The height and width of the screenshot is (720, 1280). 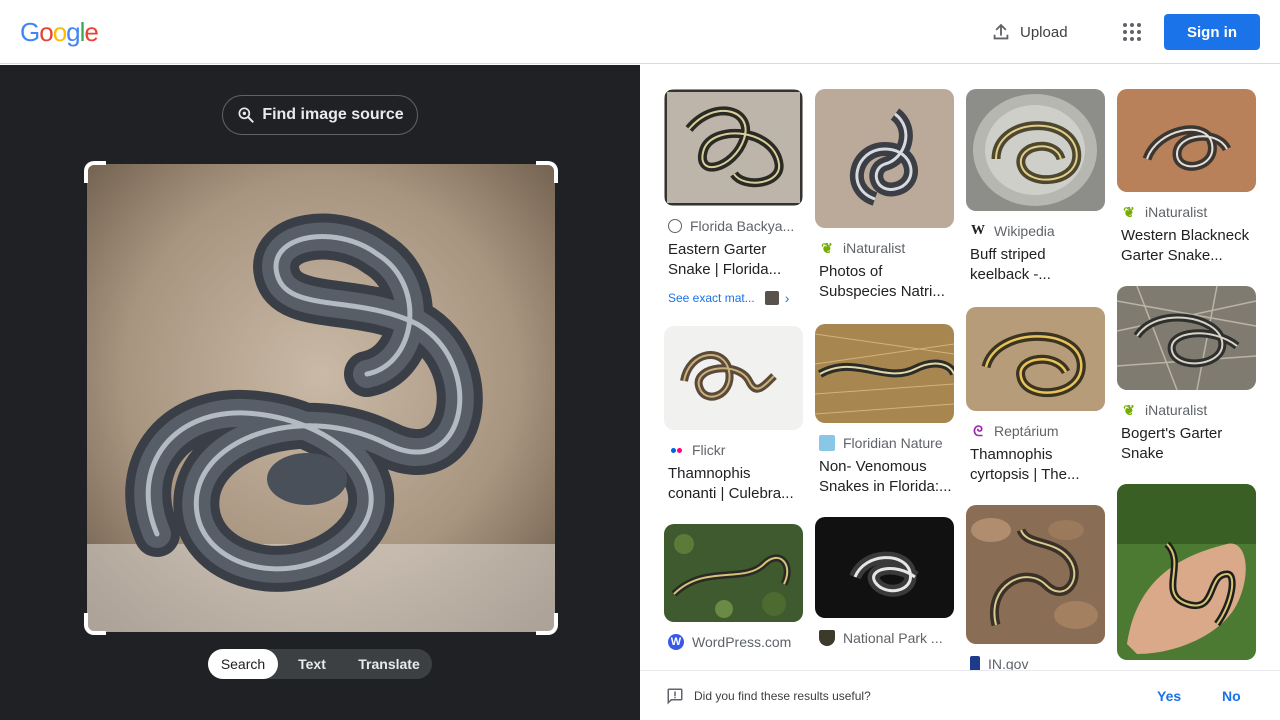 What do you see at coordinates (1008, 663) in the screenshot?
I see `source-name: IN.gov` at bounding box center [1008, 663].